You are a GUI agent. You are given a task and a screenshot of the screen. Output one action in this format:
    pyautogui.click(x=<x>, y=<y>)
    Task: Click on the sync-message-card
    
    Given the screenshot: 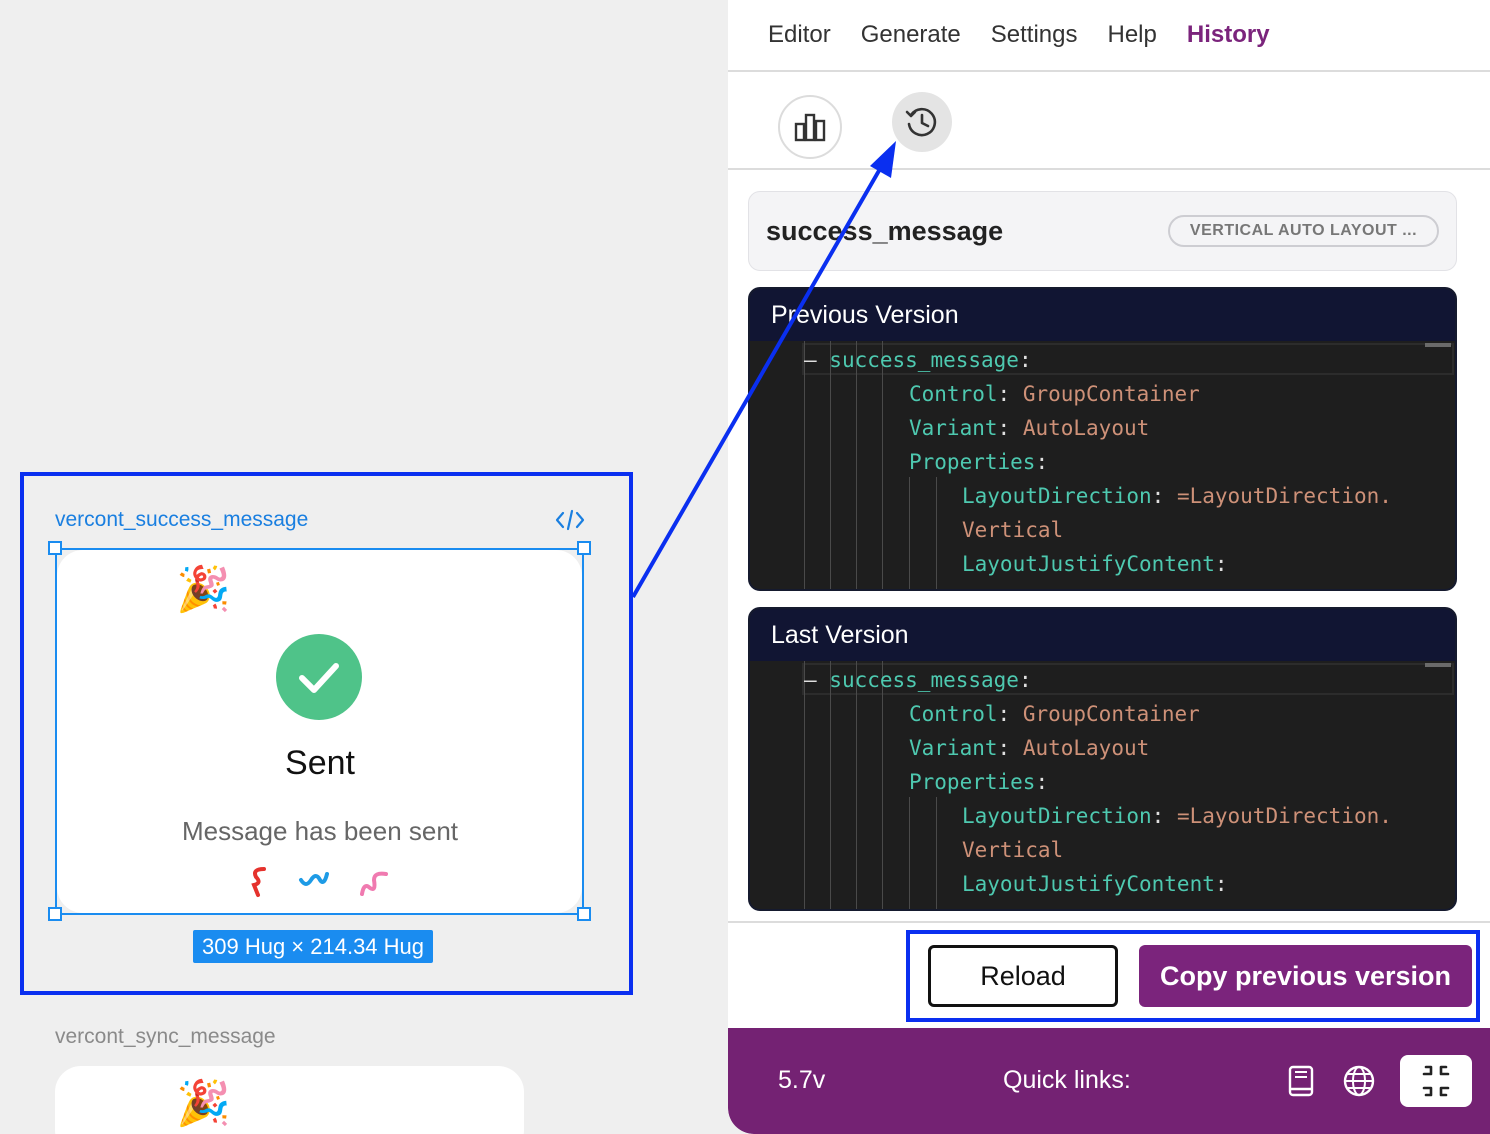 What is the action you would take?
    pyautogui.click(x=289, y=1100)
    